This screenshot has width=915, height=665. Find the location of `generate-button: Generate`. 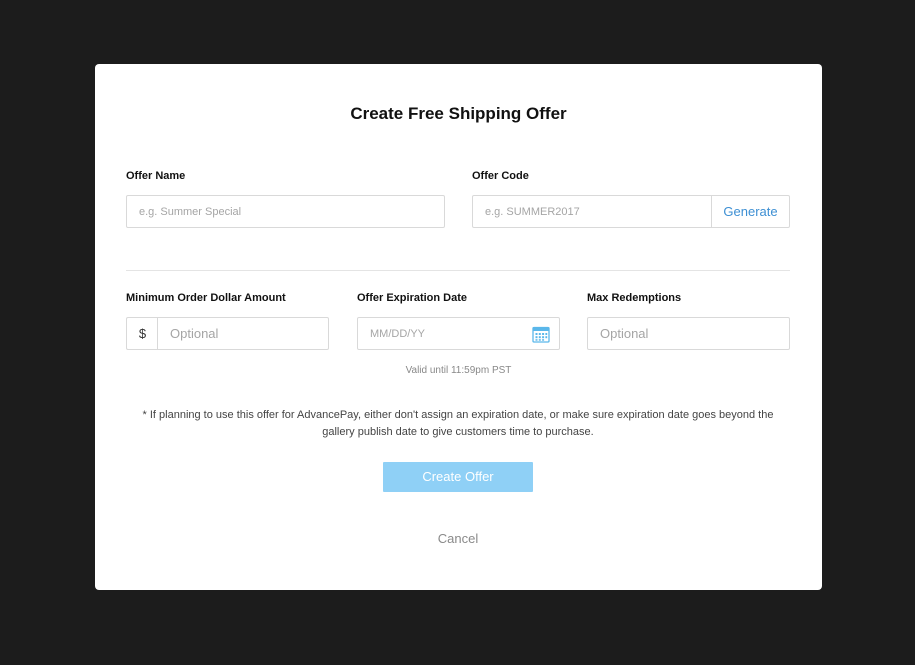

generate-button: Generate is located at coordinates (750, 211).